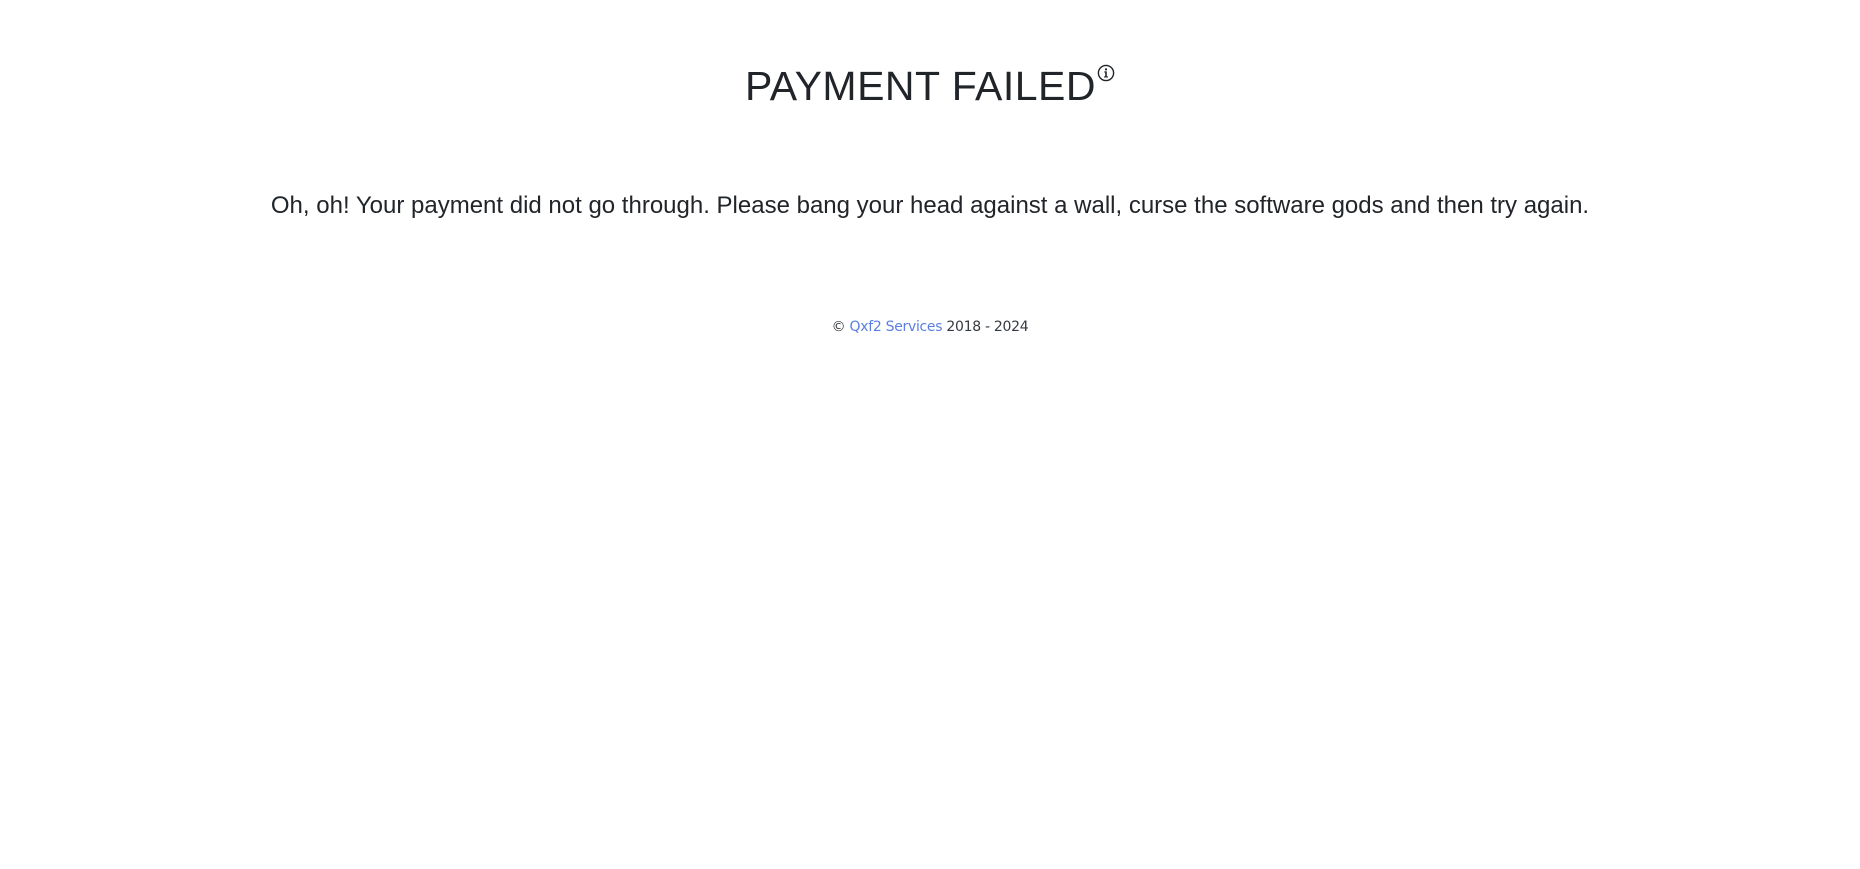 The height and width of the screenshot is (869, 1860). Describe the element at coordinates (1106, 73) in the screenshot. I see `info-circle-icon` at that location.